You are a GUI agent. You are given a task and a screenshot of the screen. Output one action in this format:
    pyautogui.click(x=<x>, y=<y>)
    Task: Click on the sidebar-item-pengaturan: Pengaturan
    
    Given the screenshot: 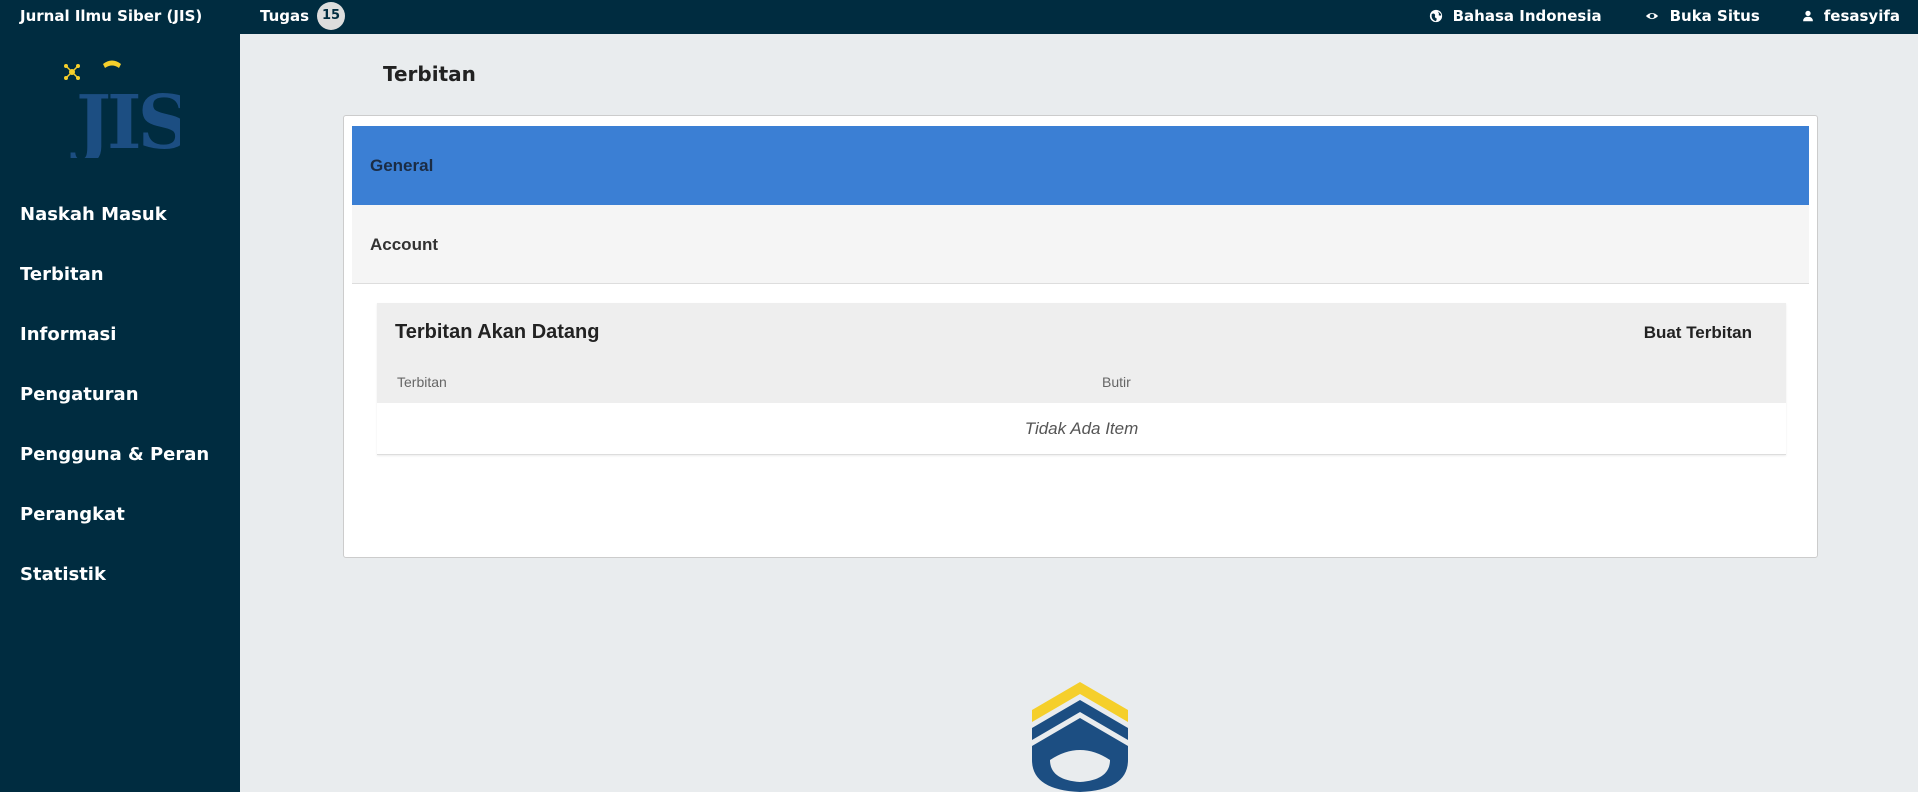 What is the action you would take?
    pyautogui.click(x=120, y=399)
    